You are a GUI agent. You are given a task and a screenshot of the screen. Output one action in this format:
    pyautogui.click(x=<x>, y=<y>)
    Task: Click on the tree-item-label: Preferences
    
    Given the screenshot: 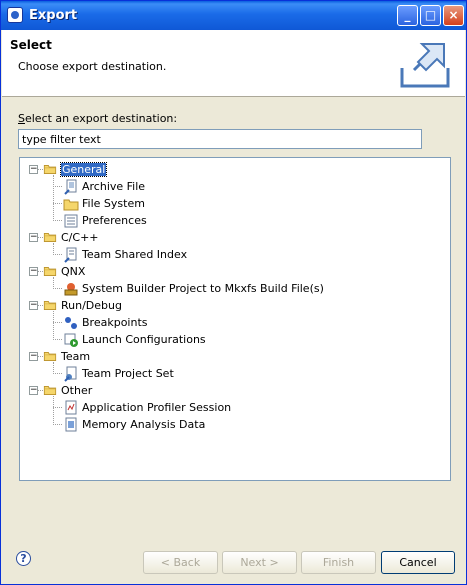 What is the action you would take?
    pyautogui.click(x=114, y=220)
    